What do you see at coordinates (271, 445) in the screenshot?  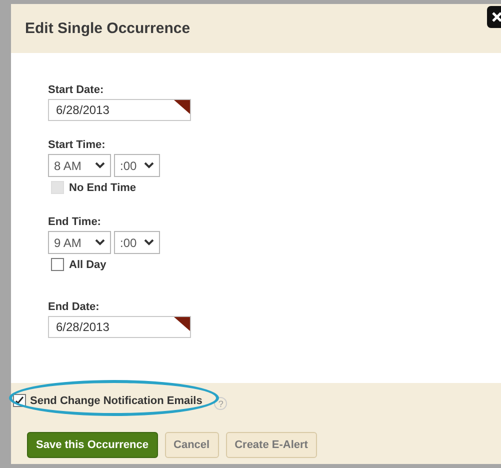 I see `action-button: Create E-Alert` at bounding box center [271, 445].